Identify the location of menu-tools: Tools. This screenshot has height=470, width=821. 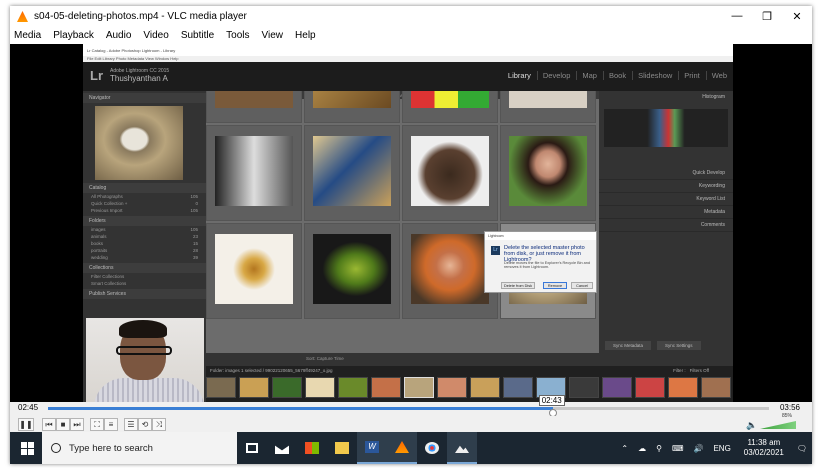
(239, 35).